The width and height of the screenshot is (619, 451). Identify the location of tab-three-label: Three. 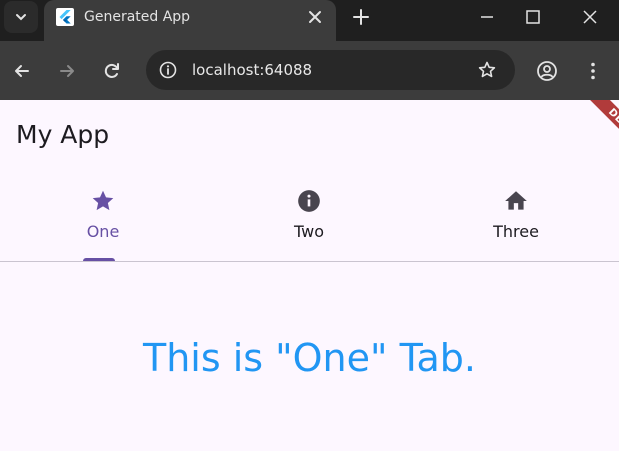
(516, 231).